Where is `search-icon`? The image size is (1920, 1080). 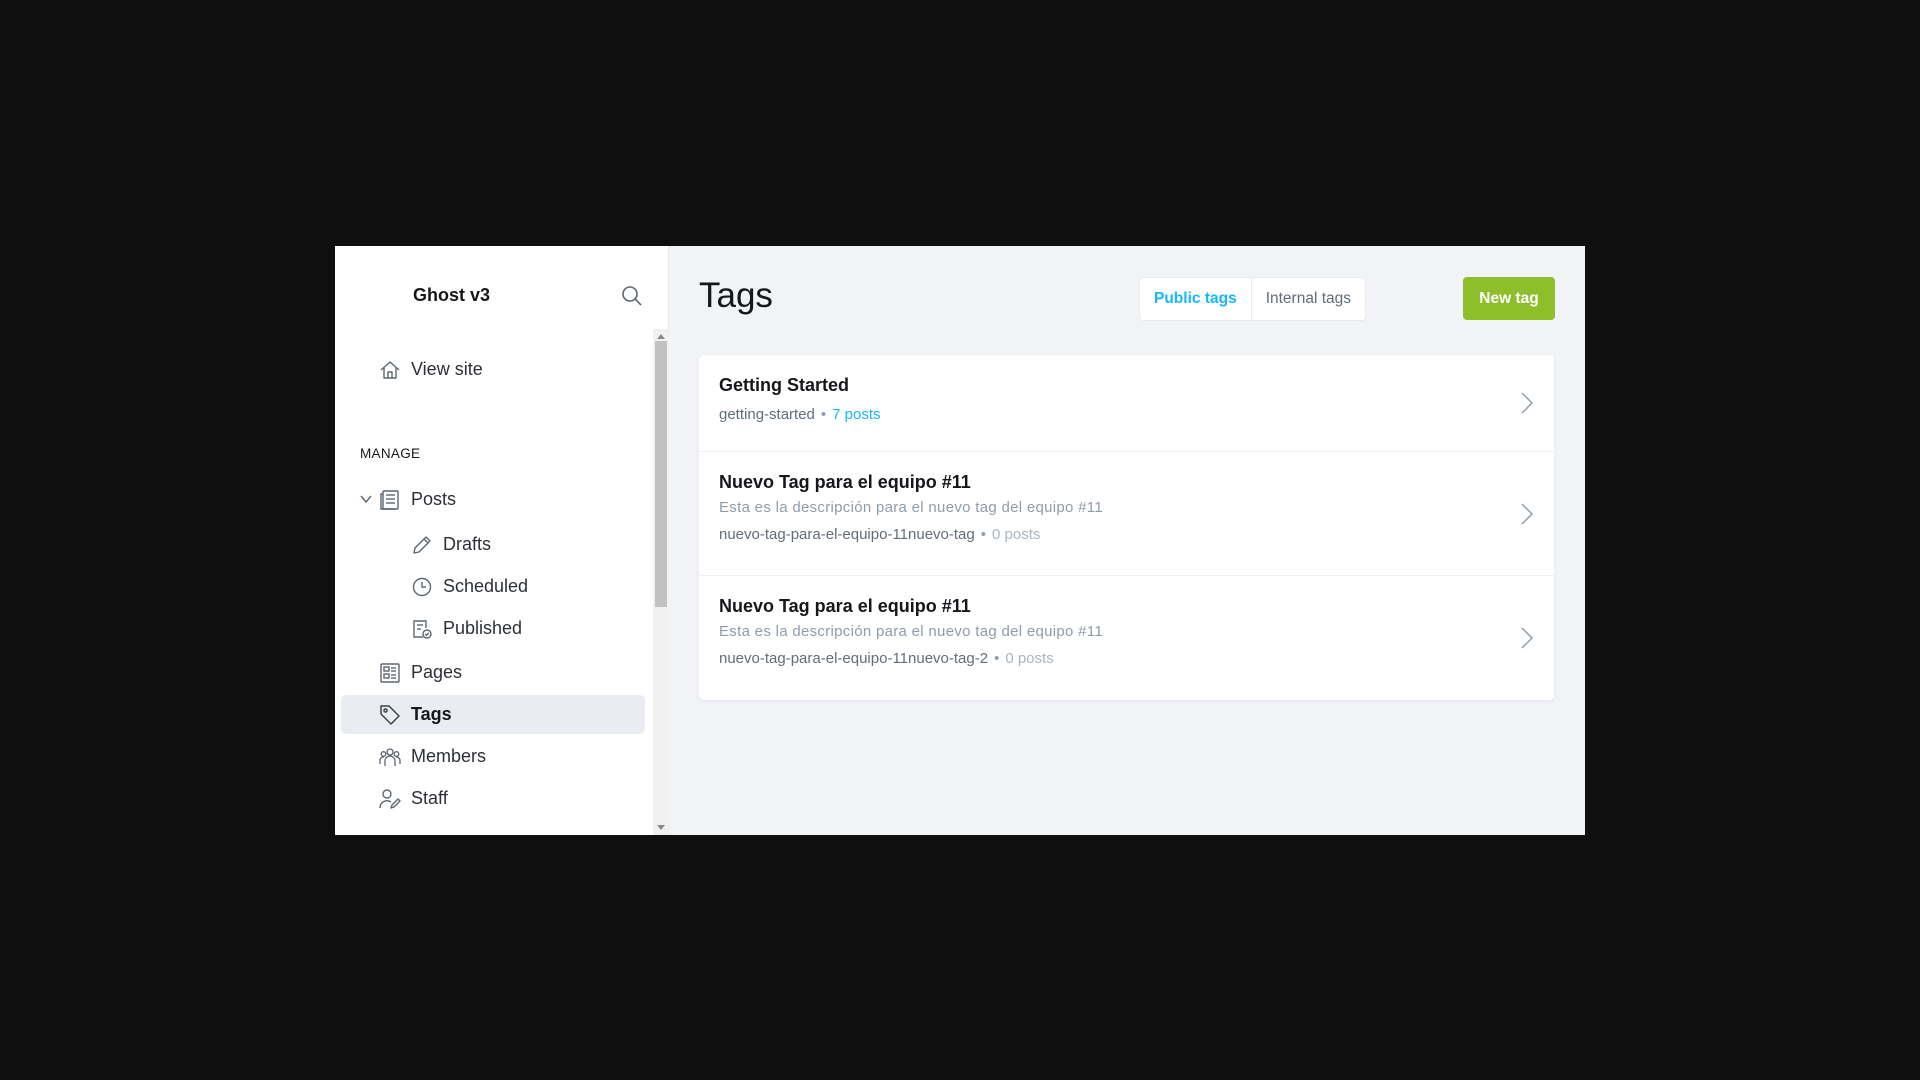 search-icon is located at coordinates (632, 296).